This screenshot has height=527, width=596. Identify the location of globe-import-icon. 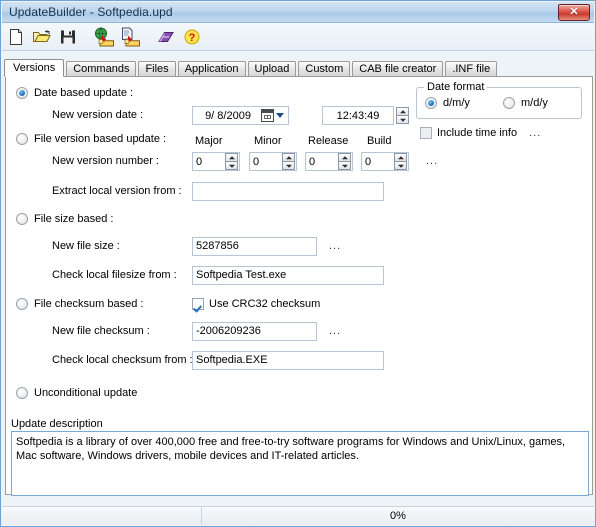
(104, 37).